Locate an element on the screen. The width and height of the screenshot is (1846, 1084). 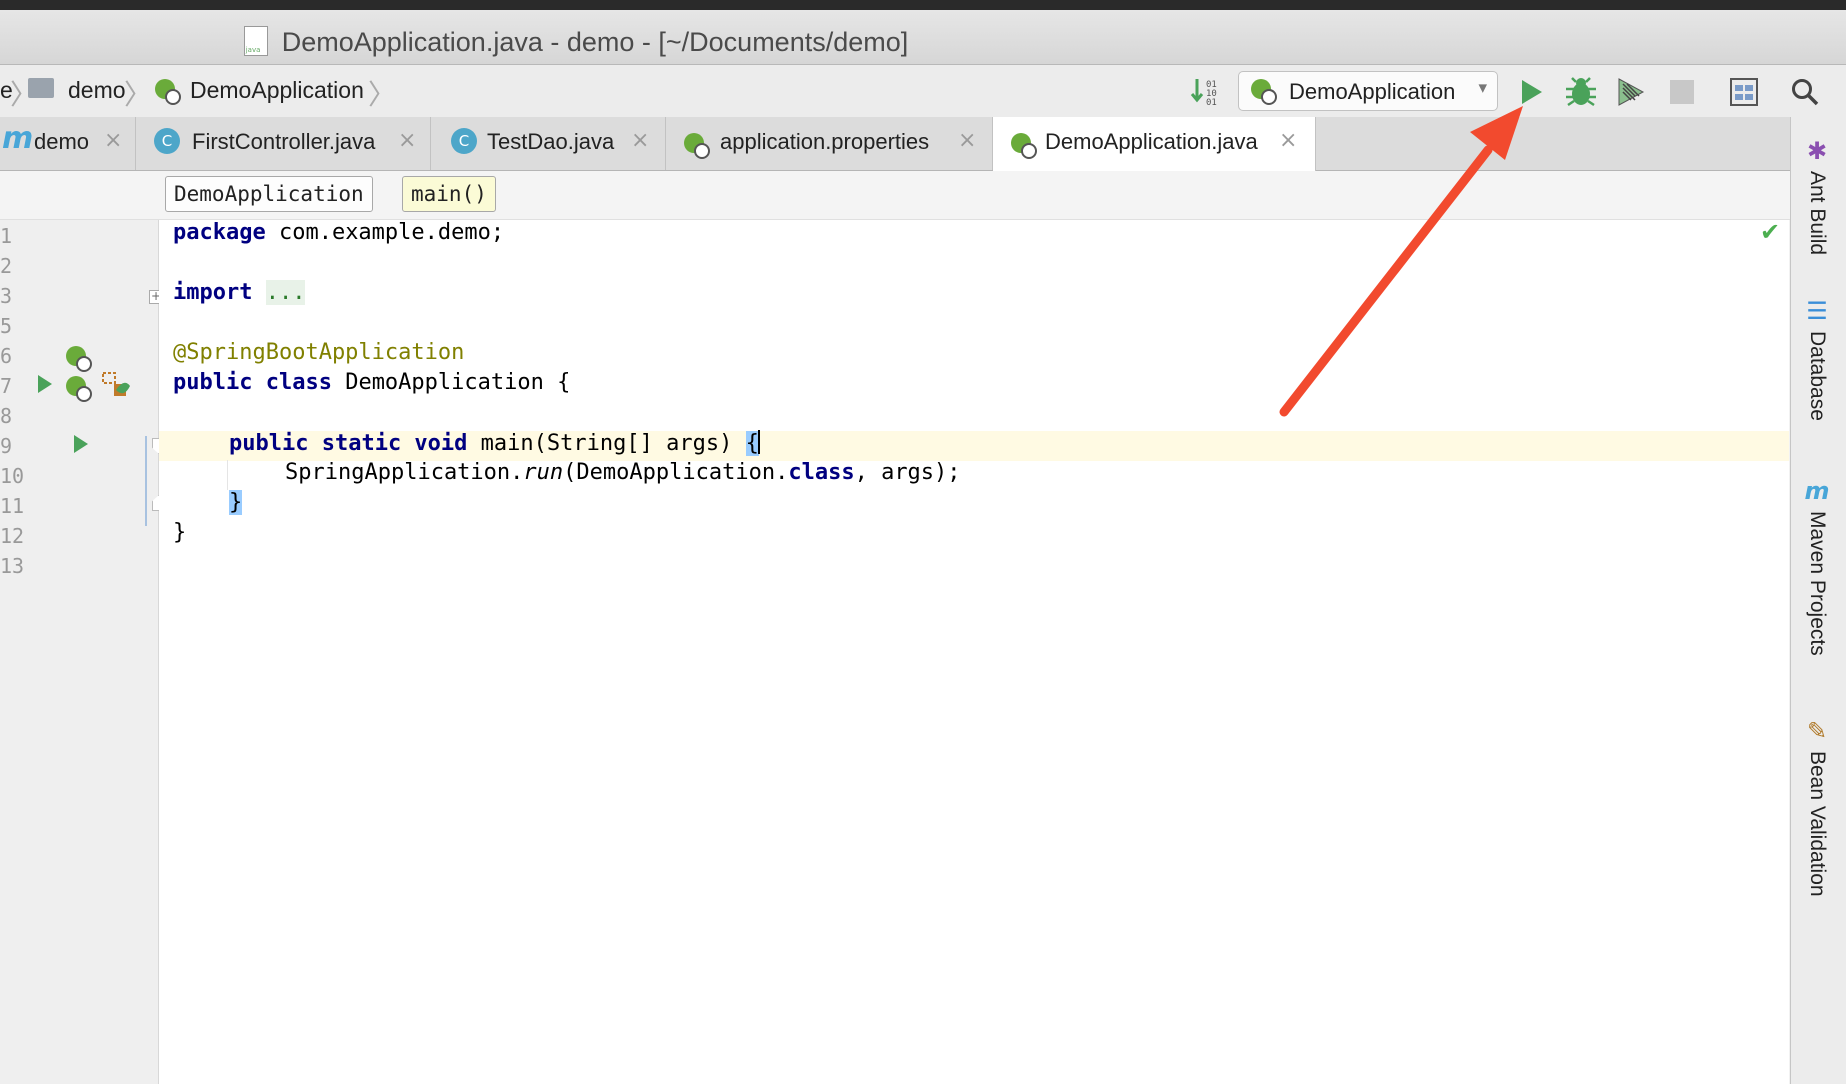
debug-button is located at coordinates (1581, 92).